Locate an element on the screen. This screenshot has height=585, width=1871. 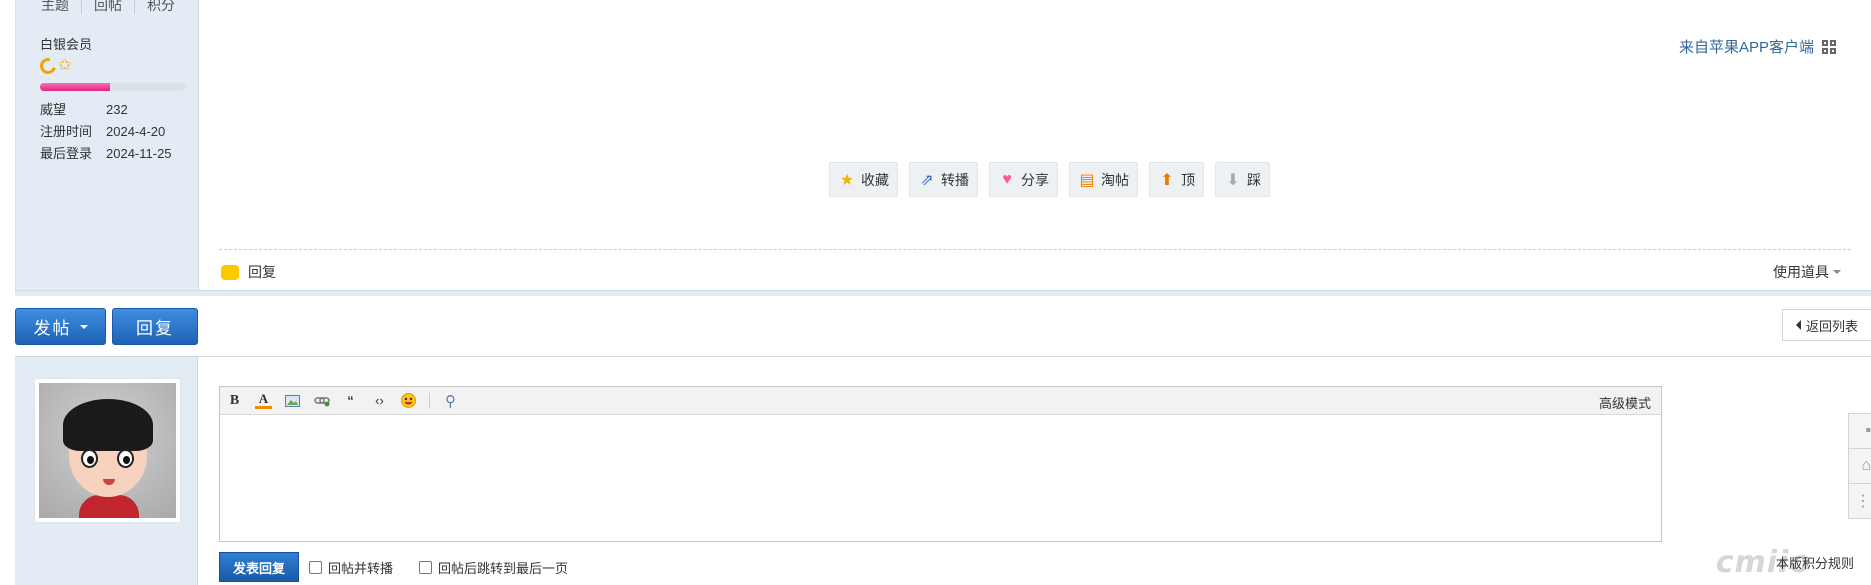
upvote-button: ⬆ 顶 is located at coordinates (1176, 179).